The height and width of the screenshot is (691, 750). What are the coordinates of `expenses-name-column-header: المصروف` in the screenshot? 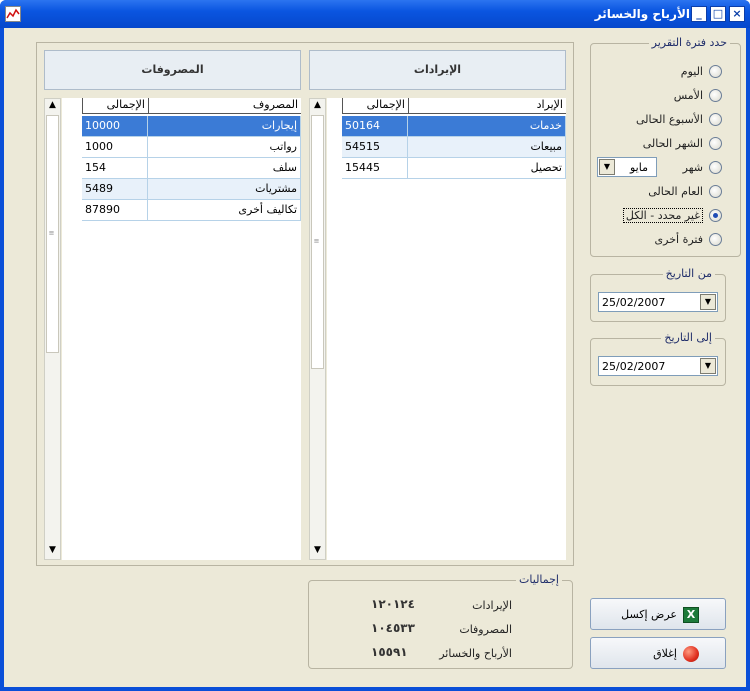 It's located at (224, 106).